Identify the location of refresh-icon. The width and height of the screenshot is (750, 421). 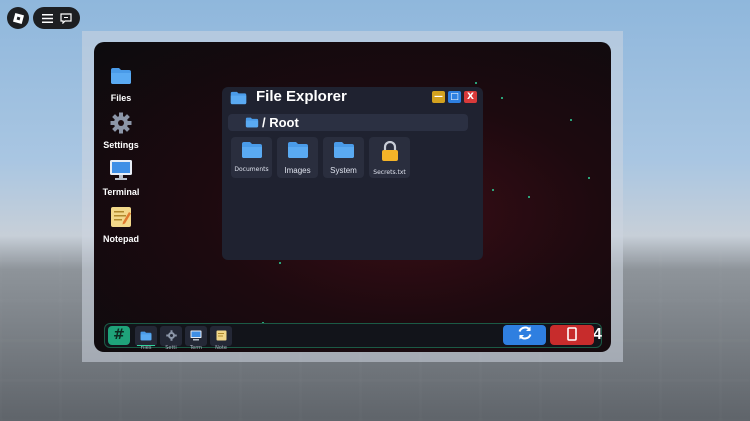
(525, 335).